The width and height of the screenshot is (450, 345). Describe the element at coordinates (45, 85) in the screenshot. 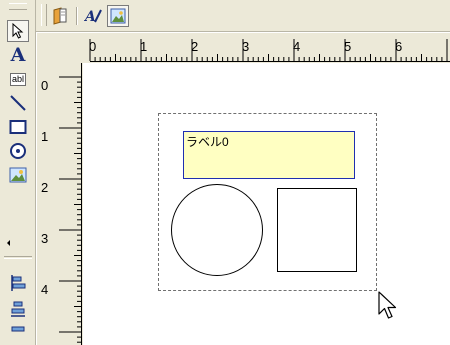

I see `vruler-label: 0` at that location.